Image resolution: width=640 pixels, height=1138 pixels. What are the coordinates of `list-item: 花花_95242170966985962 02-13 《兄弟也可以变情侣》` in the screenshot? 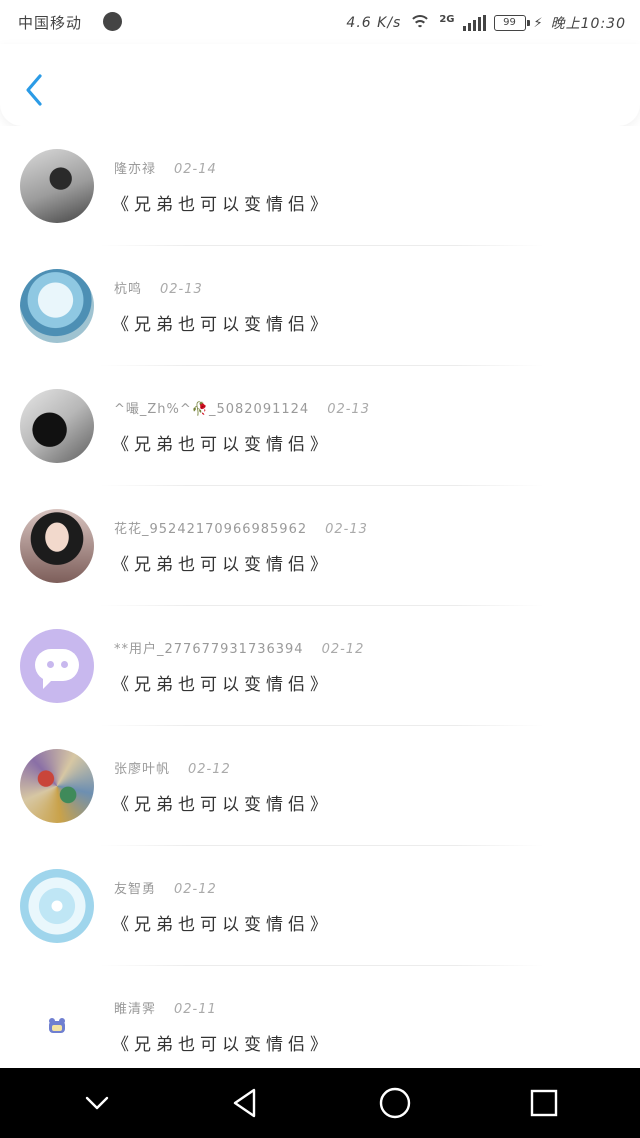 It's located at (320, 546).